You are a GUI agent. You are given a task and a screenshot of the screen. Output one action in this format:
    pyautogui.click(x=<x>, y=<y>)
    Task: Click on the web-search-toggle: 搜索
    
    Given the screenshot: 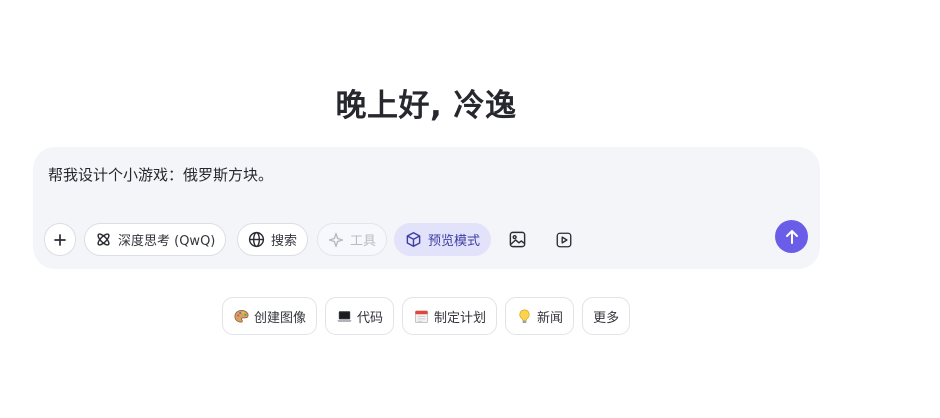 What is the action you would take?
    pyautogui.click(x=273, y=239)
    